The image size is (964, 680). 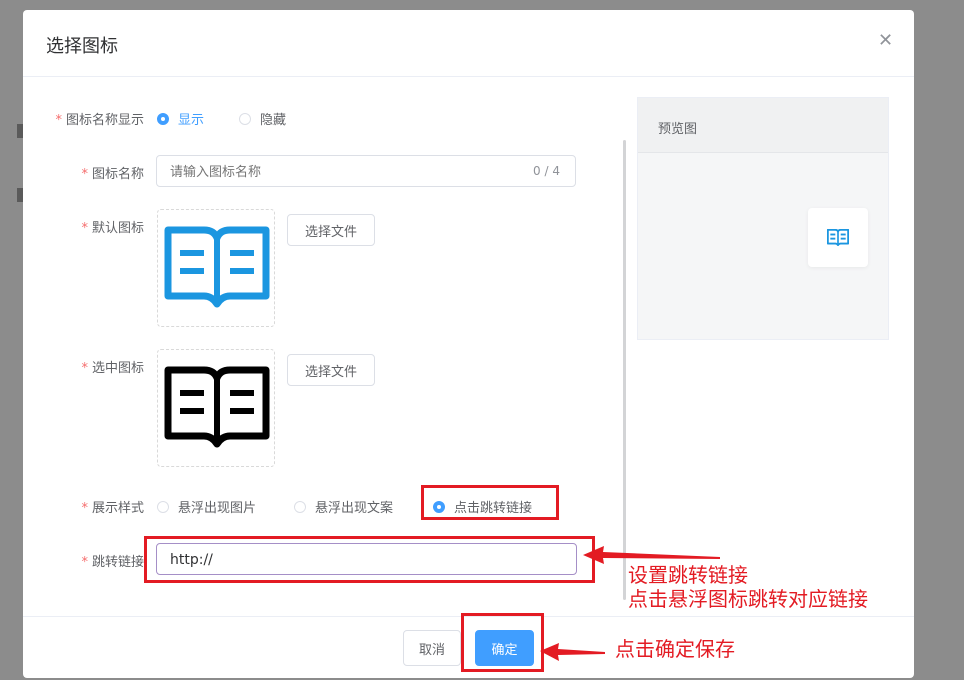 I want to click on annotation-link-note-line1: 设置跳转链接, so click(x=688, y=575).